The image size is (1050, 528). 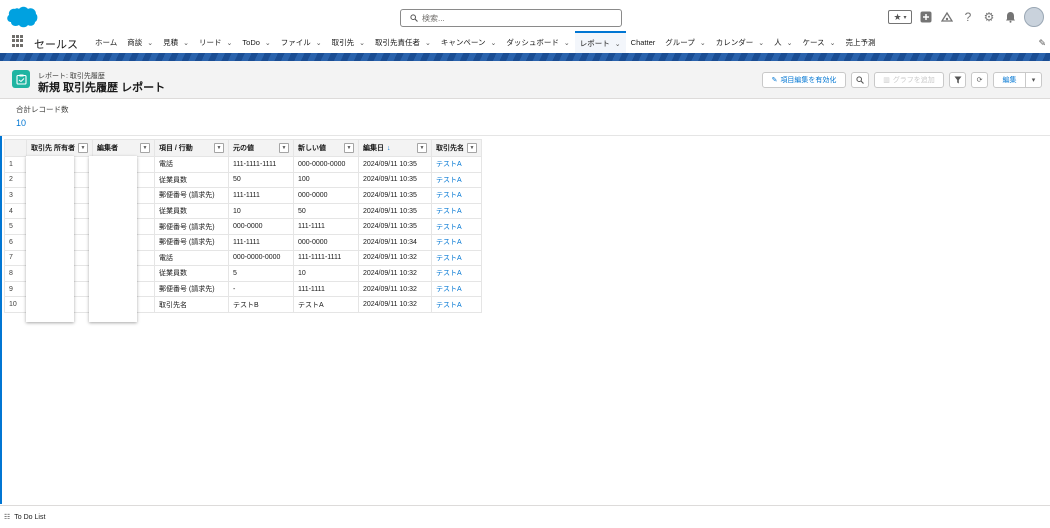 What do you see at coordinates (325, 148) in the screenshot?
I see `column-header: 新しい値 ▼` at bounding box center [325, 148].